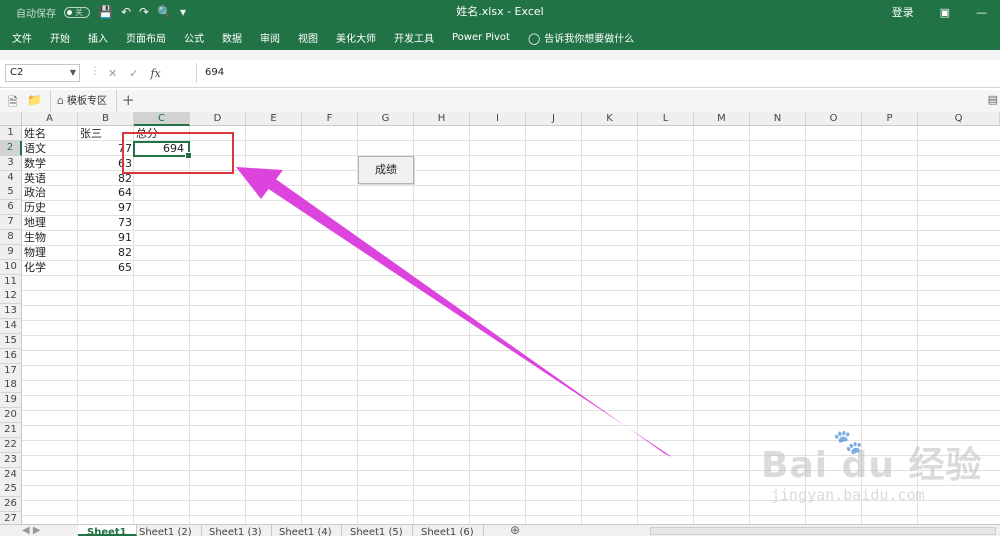 Image resolution: width=1000 pixels, height=536 pixels. Describe the element at coordinates (31, 530) in the screenshot. I see `sheet-nav-icon: ◀ ▶` at that location.